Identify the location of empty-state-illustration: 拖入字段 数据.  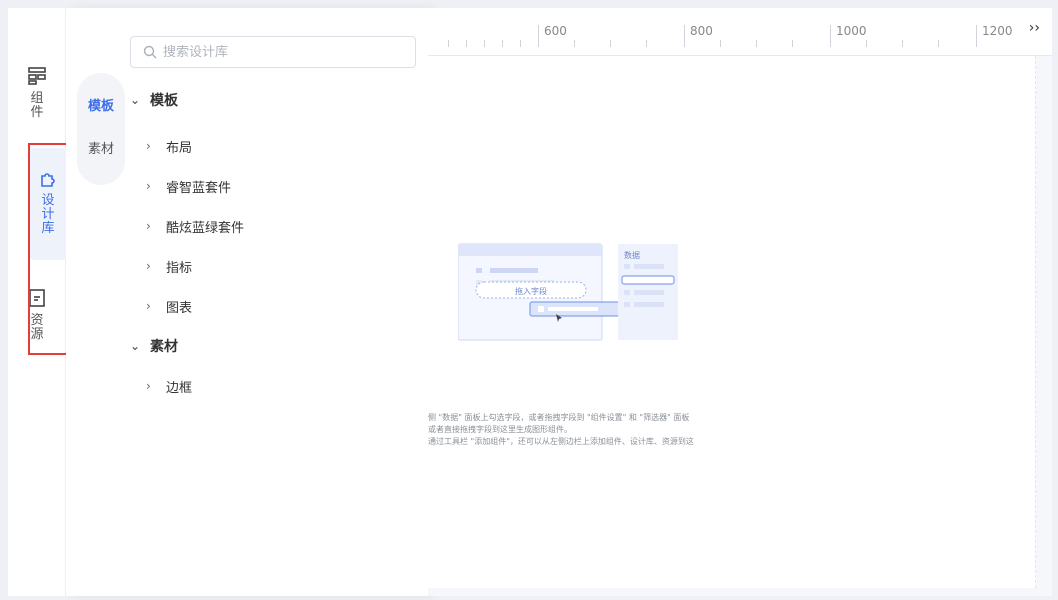
(568, 292).